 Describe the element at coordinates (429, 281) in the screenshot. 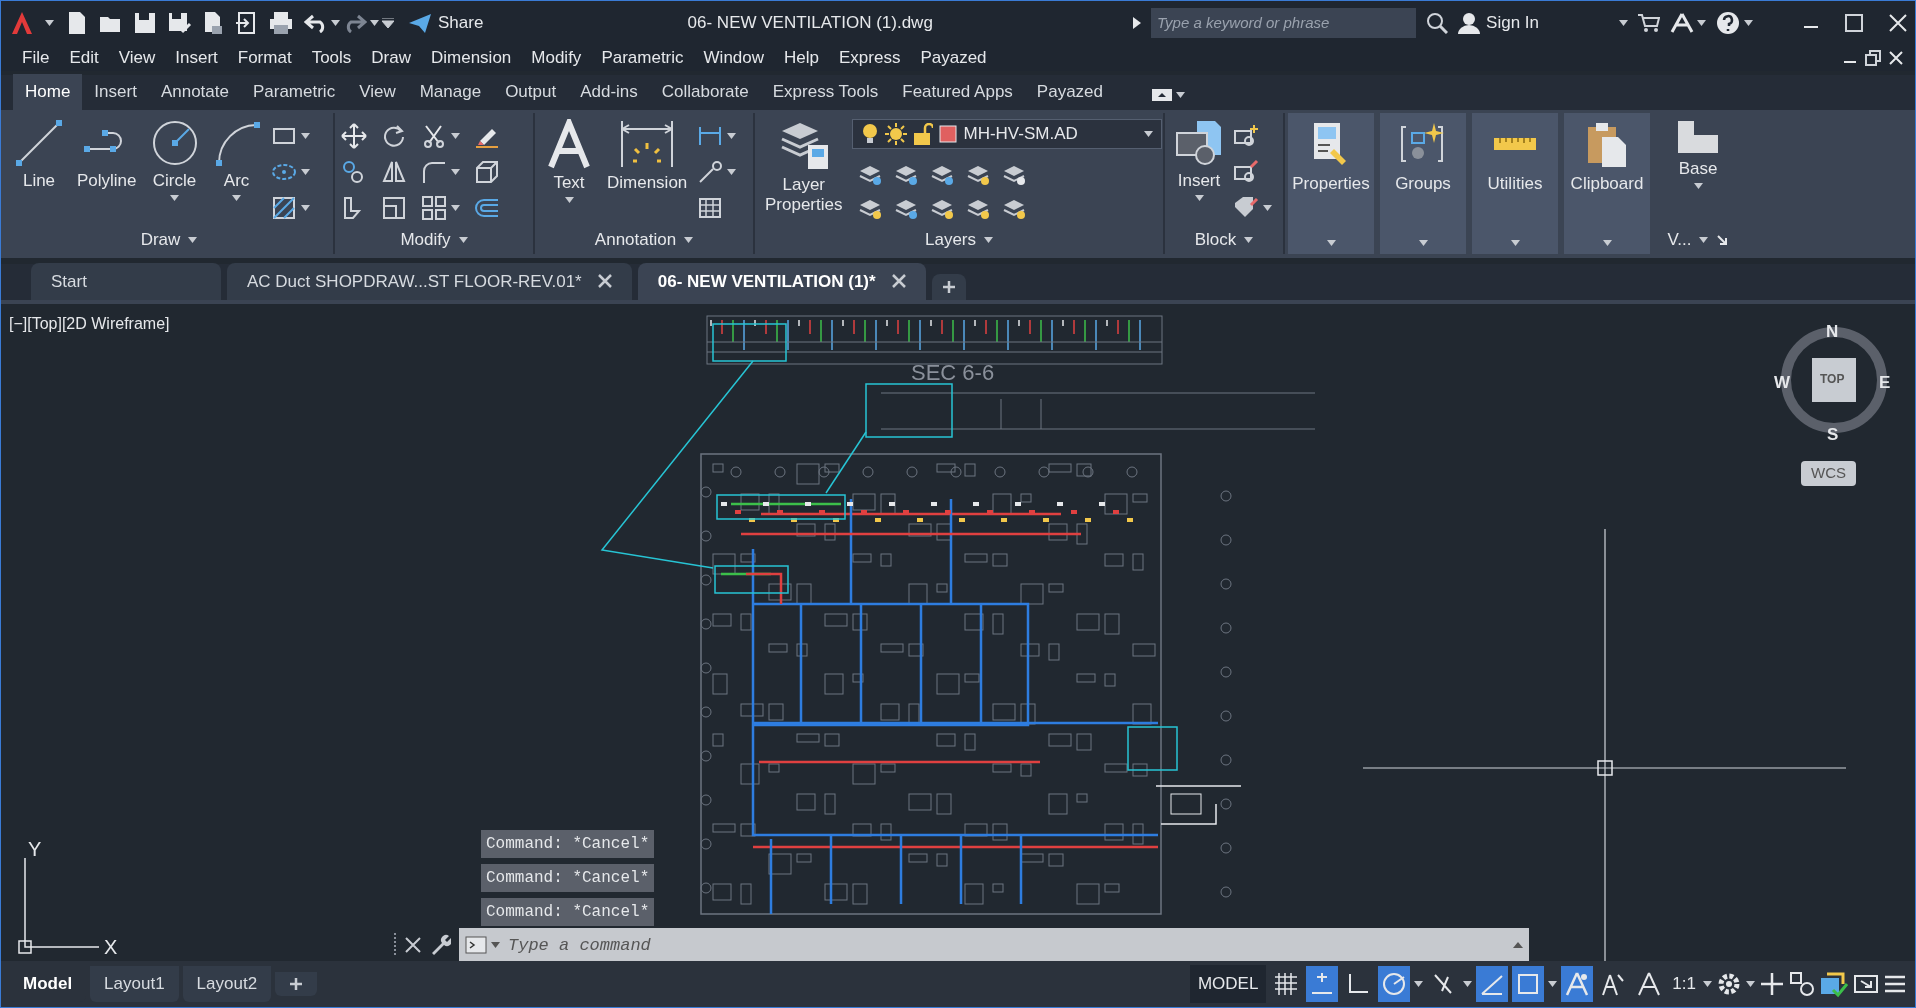

I see `document-tab: AC Duct SHOPDRAW...ST FLOOR-REV.01*` at that location.